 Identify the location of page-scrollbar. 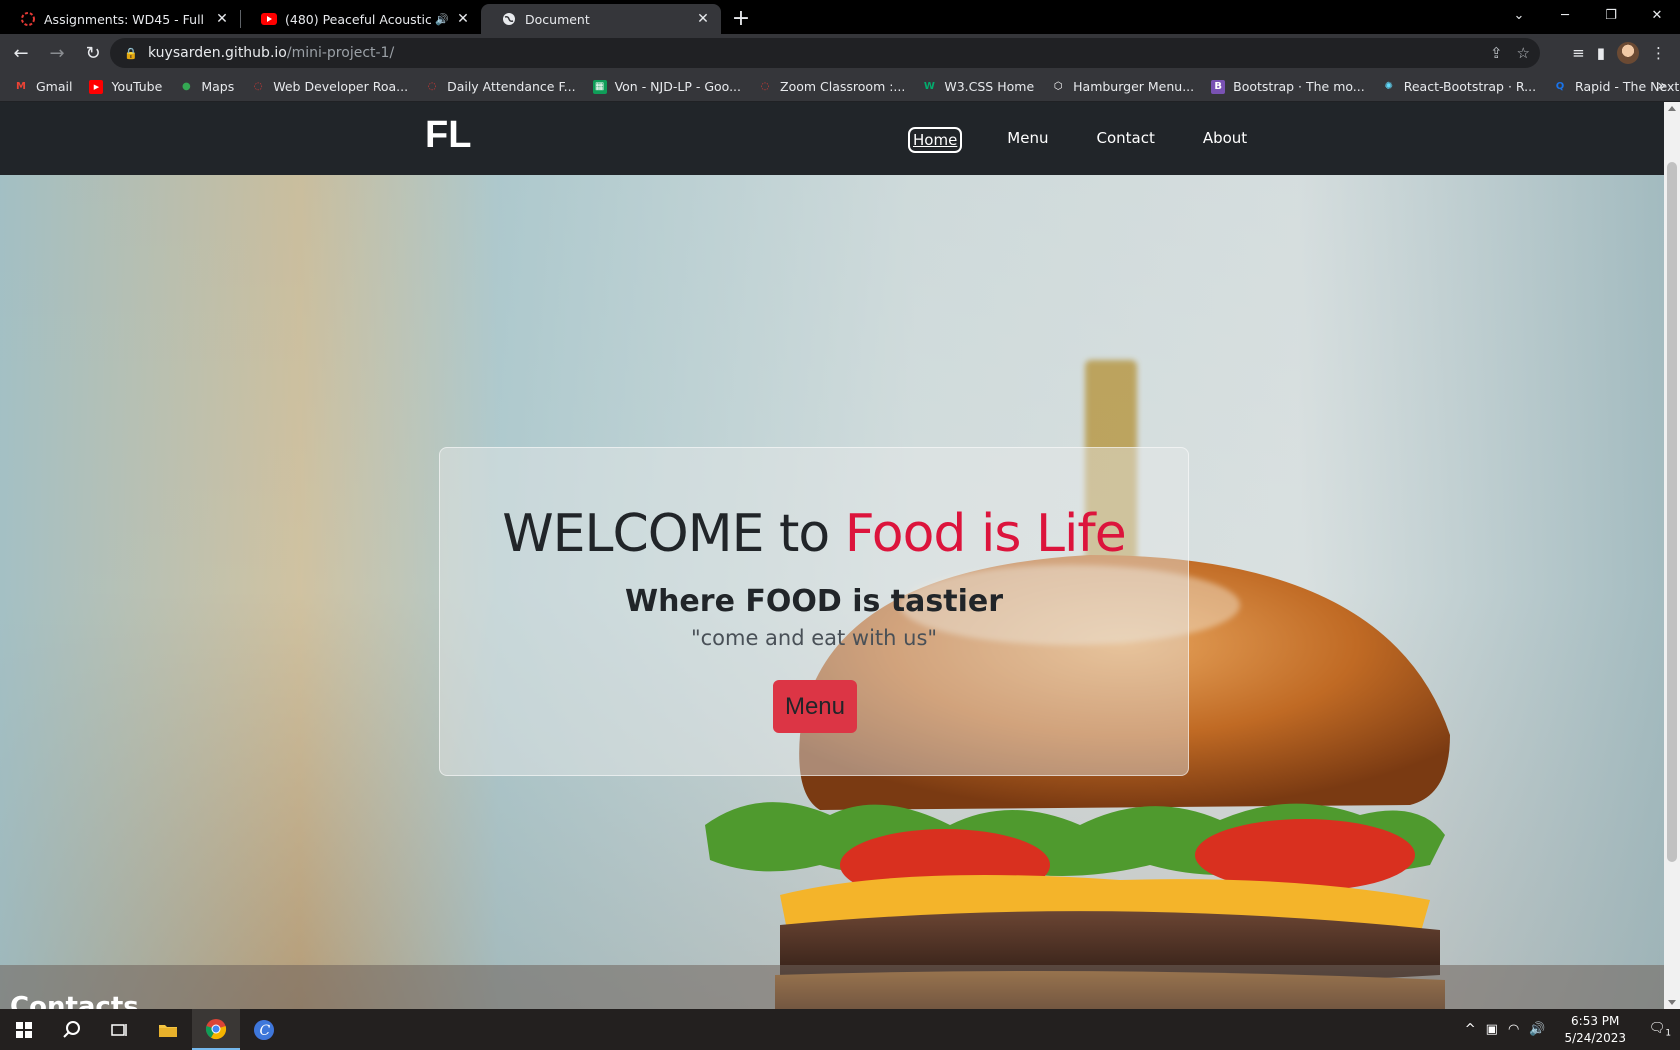
(1672, 555).